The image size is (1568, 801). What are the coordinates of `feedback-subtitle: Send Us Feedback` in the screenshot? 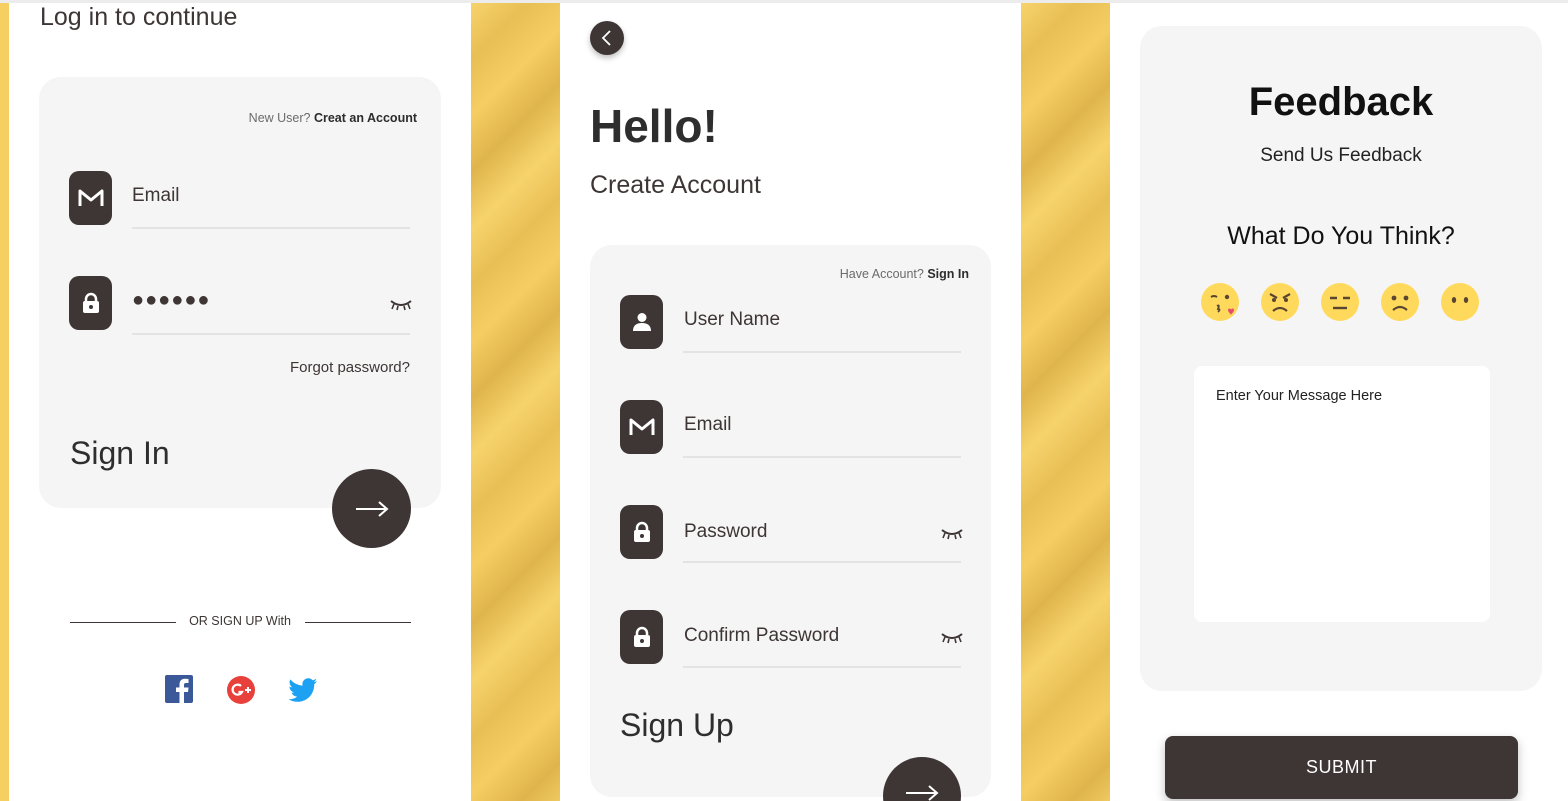 It's located at (1341, 155).